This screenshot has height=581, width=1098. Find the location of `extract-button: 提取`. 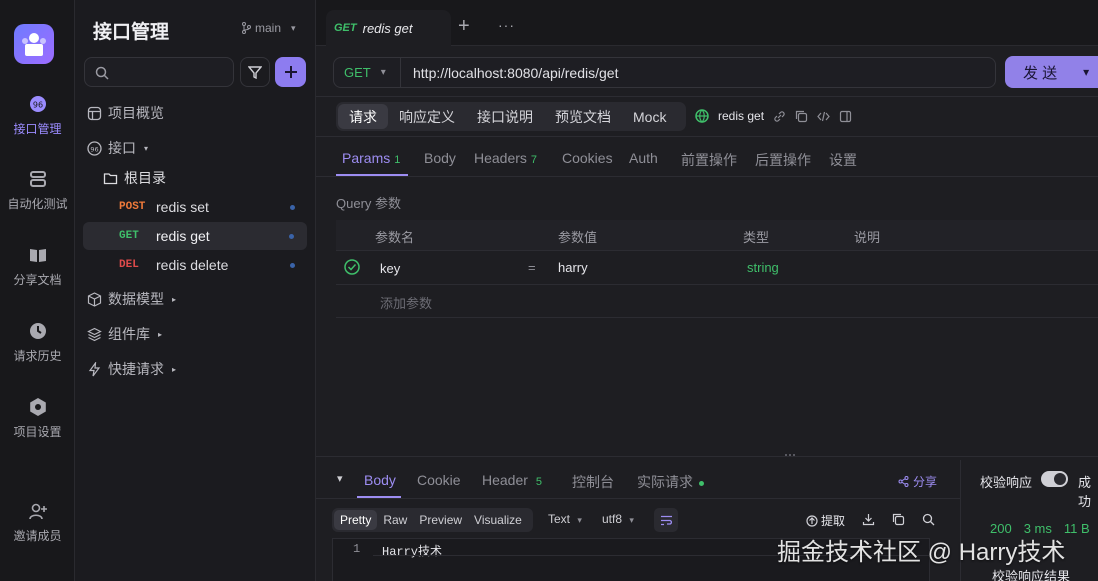

extract-button: 提取 is located at coordinates (825, 520).